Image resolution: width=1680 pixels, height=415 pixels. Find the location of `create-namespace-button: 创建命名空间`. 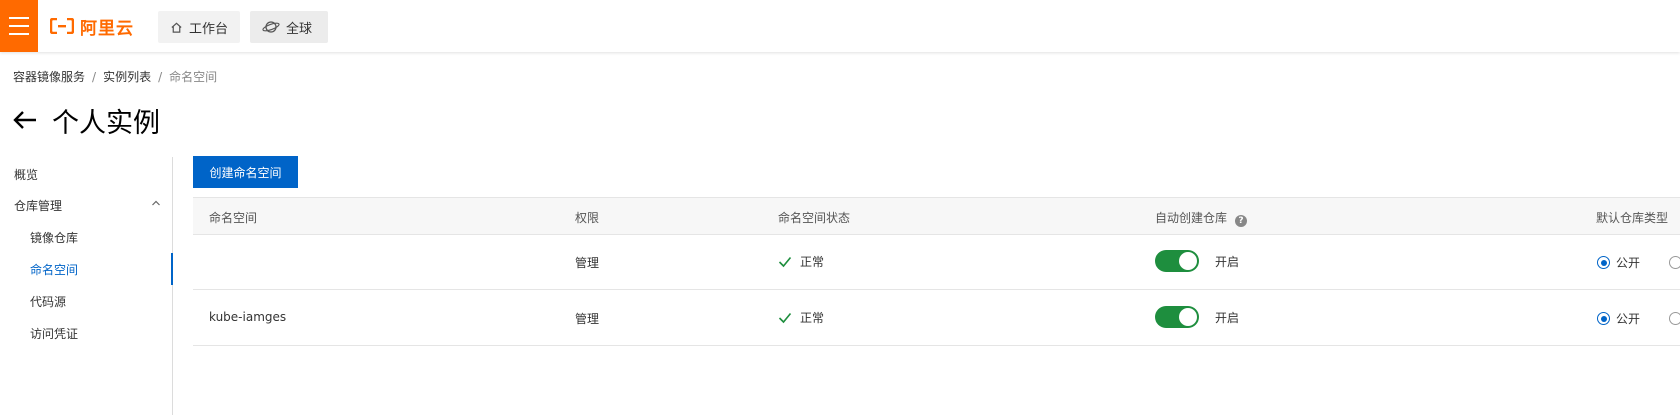

create-namespace-button: 创建命名空间 is located at coordinates (245, 172).